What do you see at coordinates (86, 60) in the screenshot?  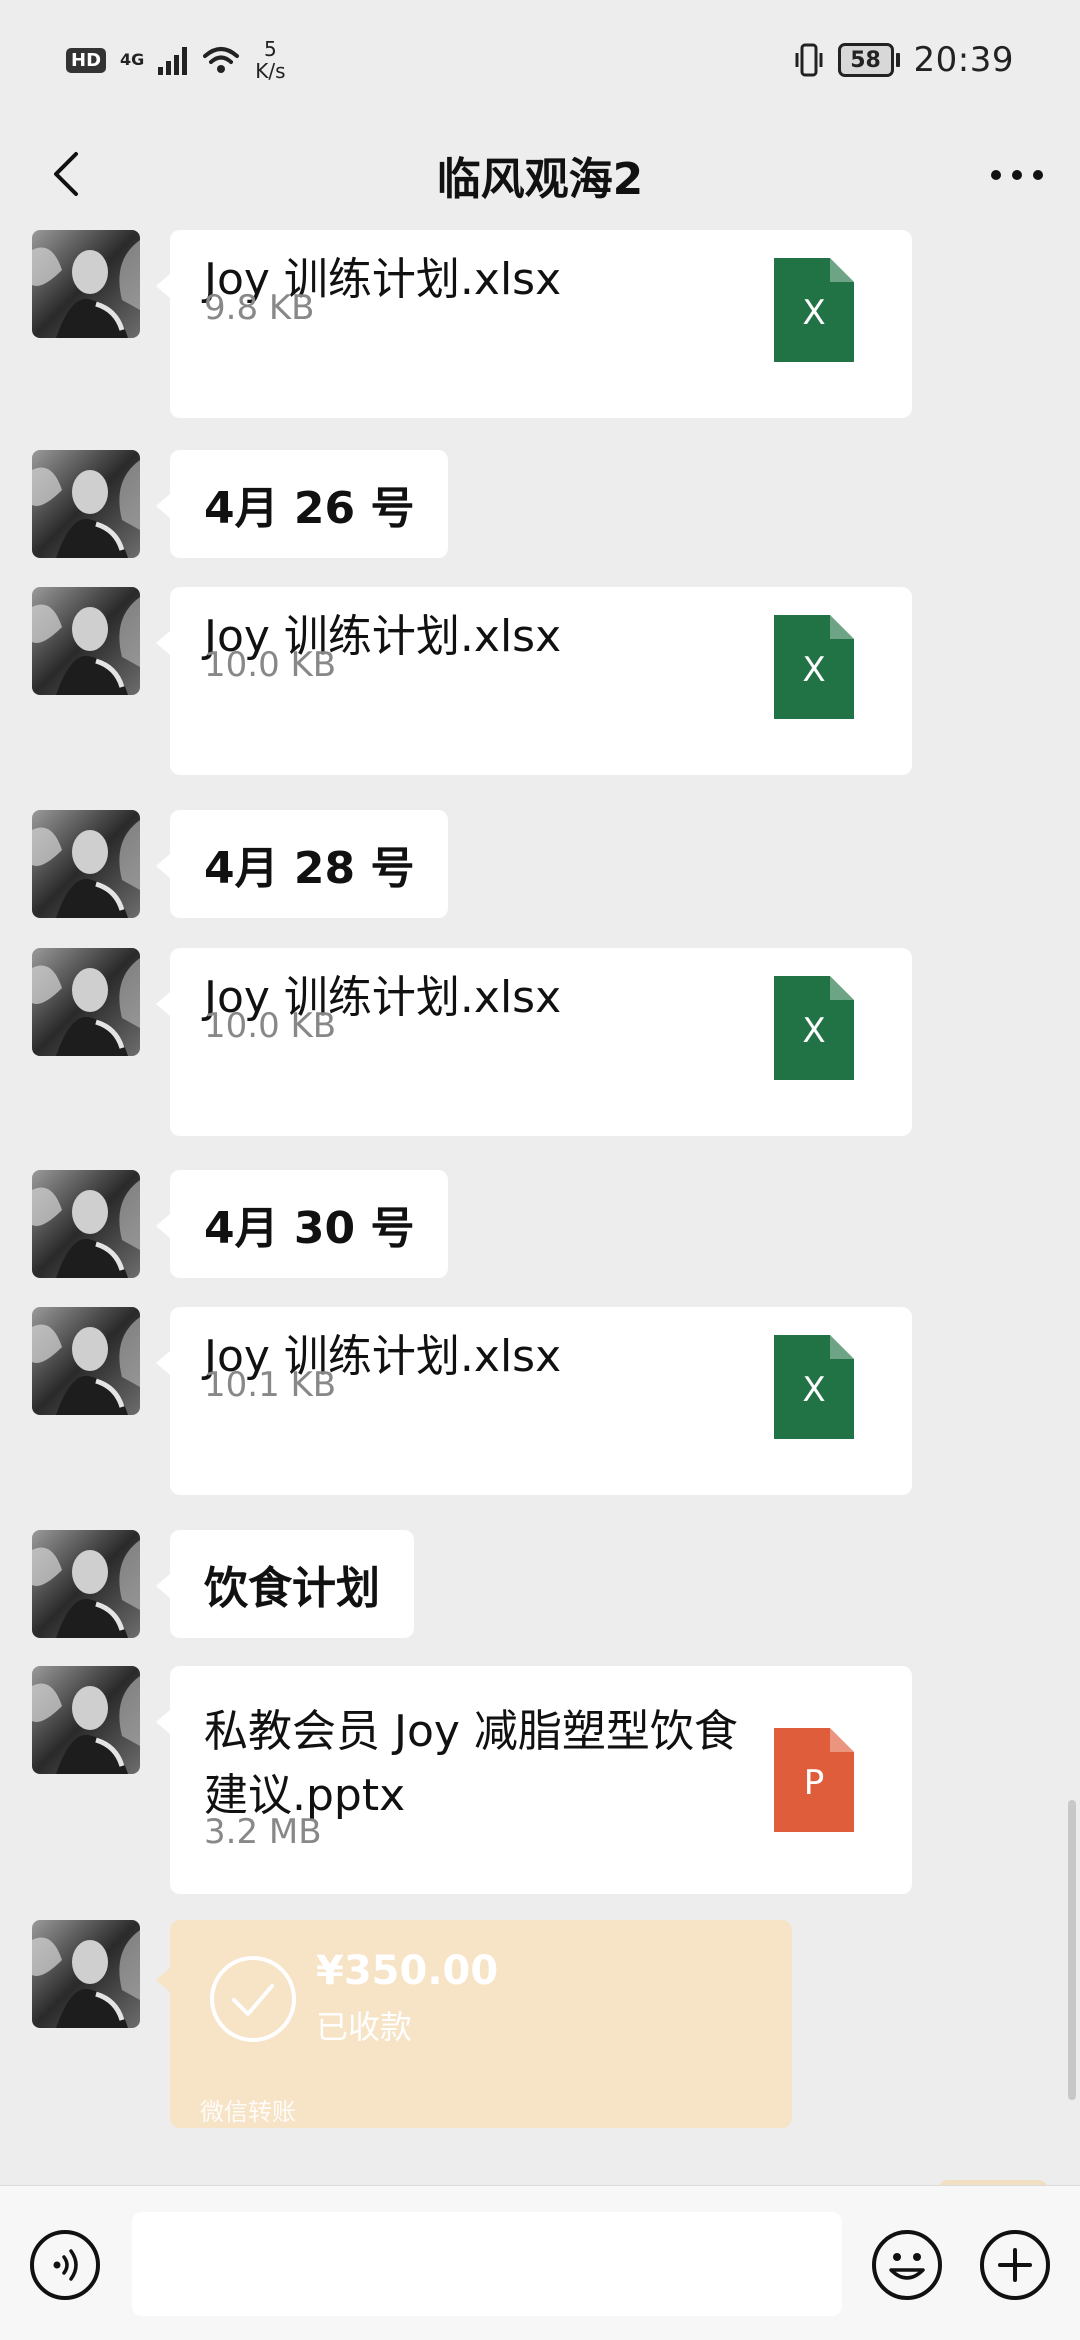 I see `hd-badge: HD` at bounding box center [86, 60].